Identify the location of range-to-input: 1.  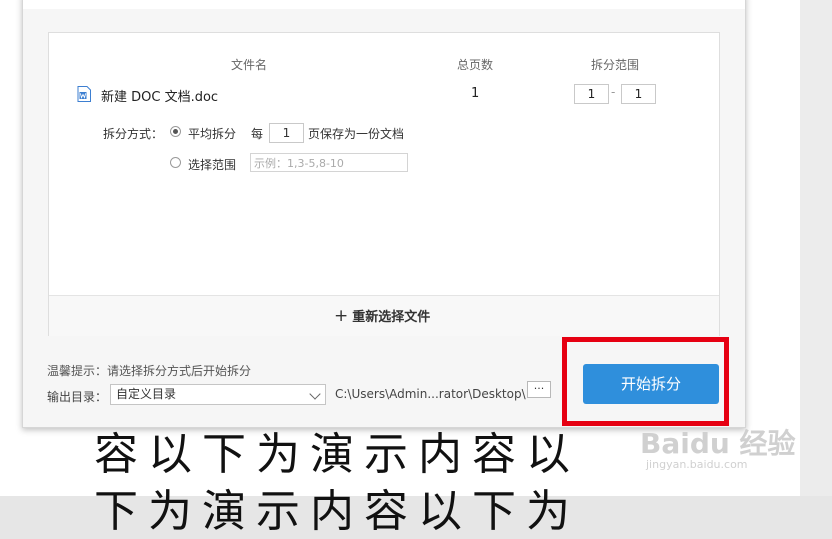
(638, 94).